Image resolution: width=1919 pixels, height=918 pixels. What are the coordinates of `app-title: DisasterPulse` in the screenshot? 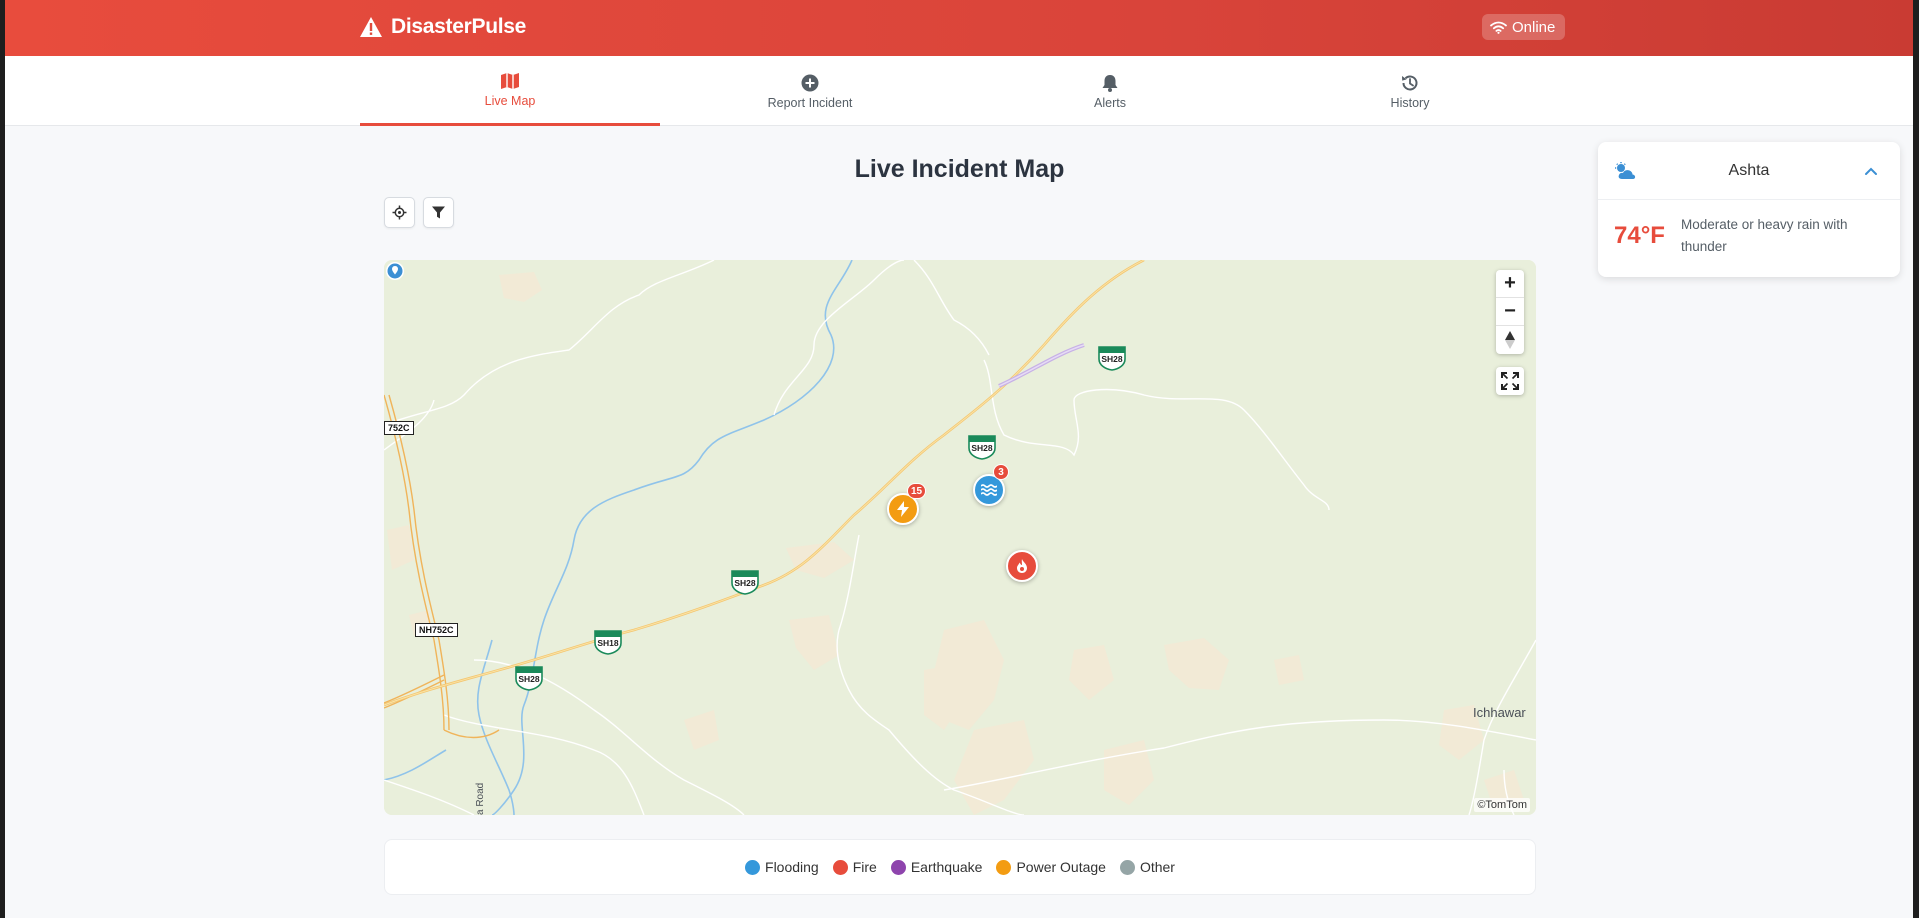 It's located at (459, 26).